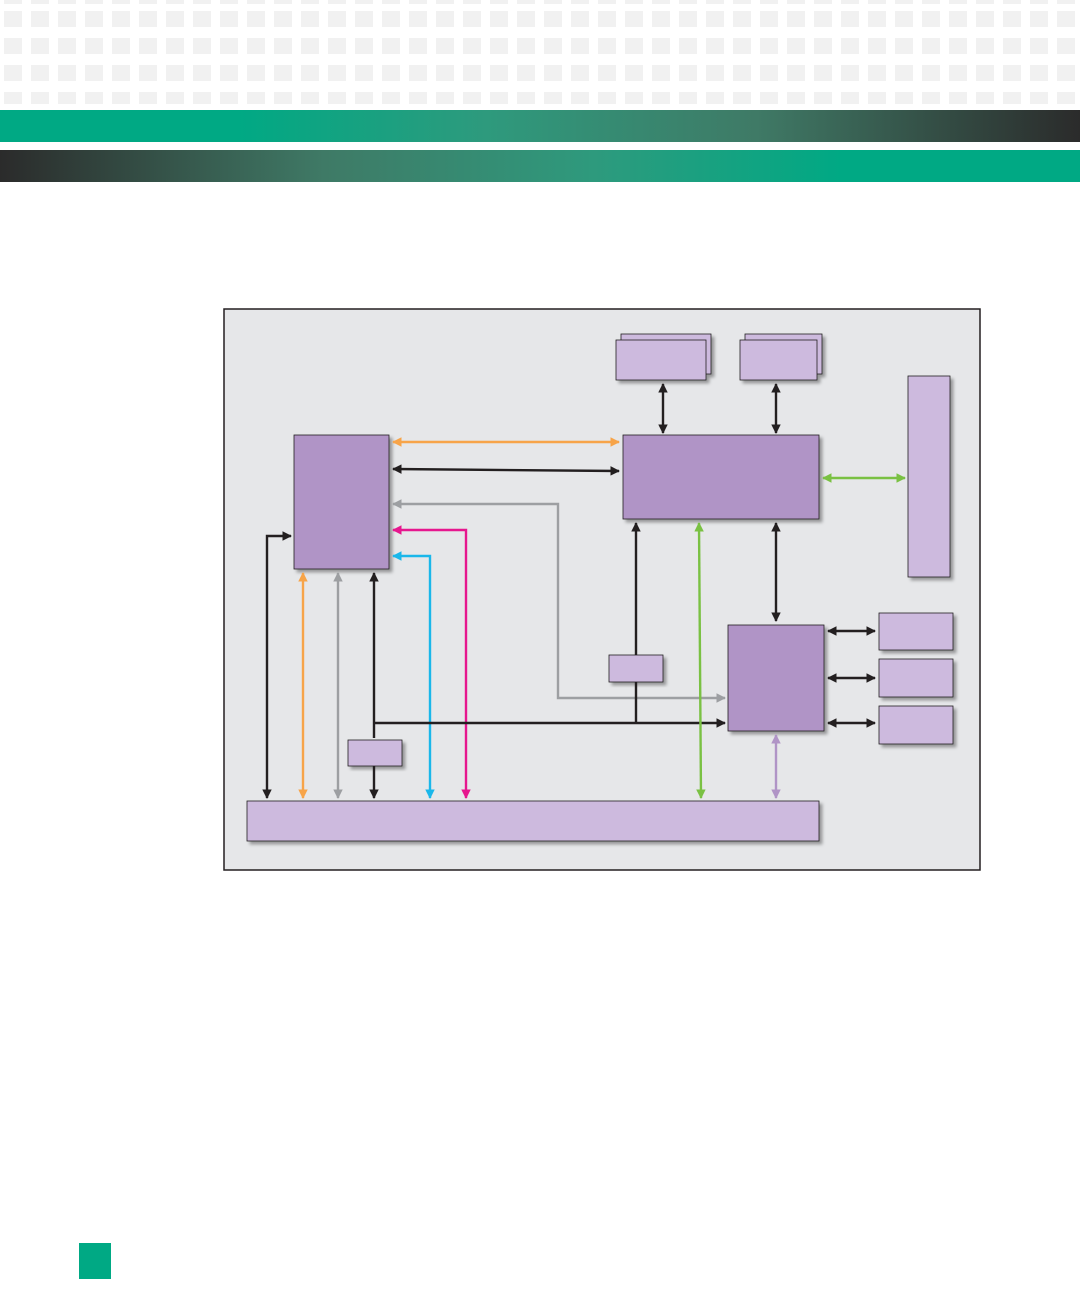 Image resolution: width=1080 pixels, height=1290 pixels. What do you see at coordinates (540, 52) in the screenshot?
I see `header-pattern` at bounding box center [540, 52].